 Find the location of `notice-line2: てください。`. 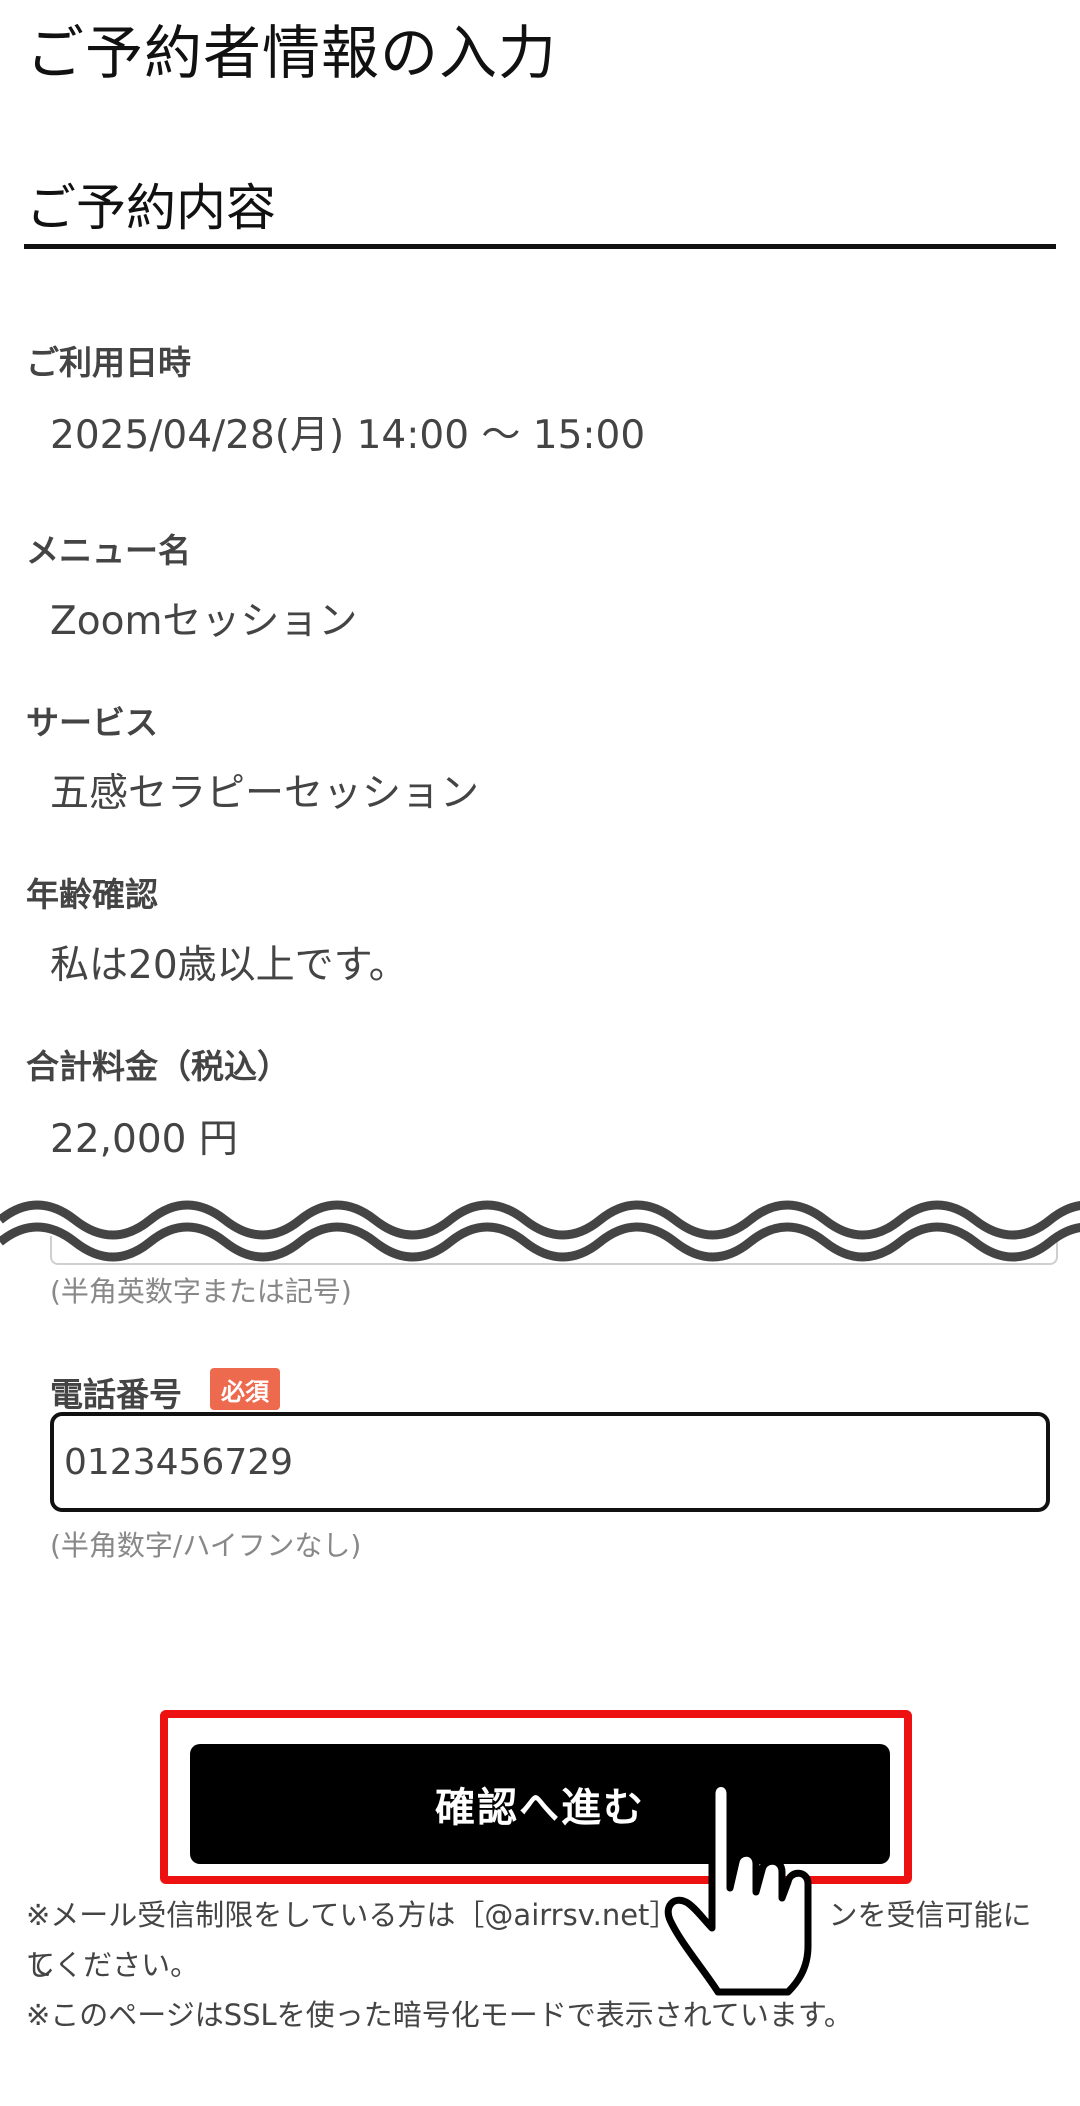

notice-line2: てください。 is located at coordinates (113, 1965).